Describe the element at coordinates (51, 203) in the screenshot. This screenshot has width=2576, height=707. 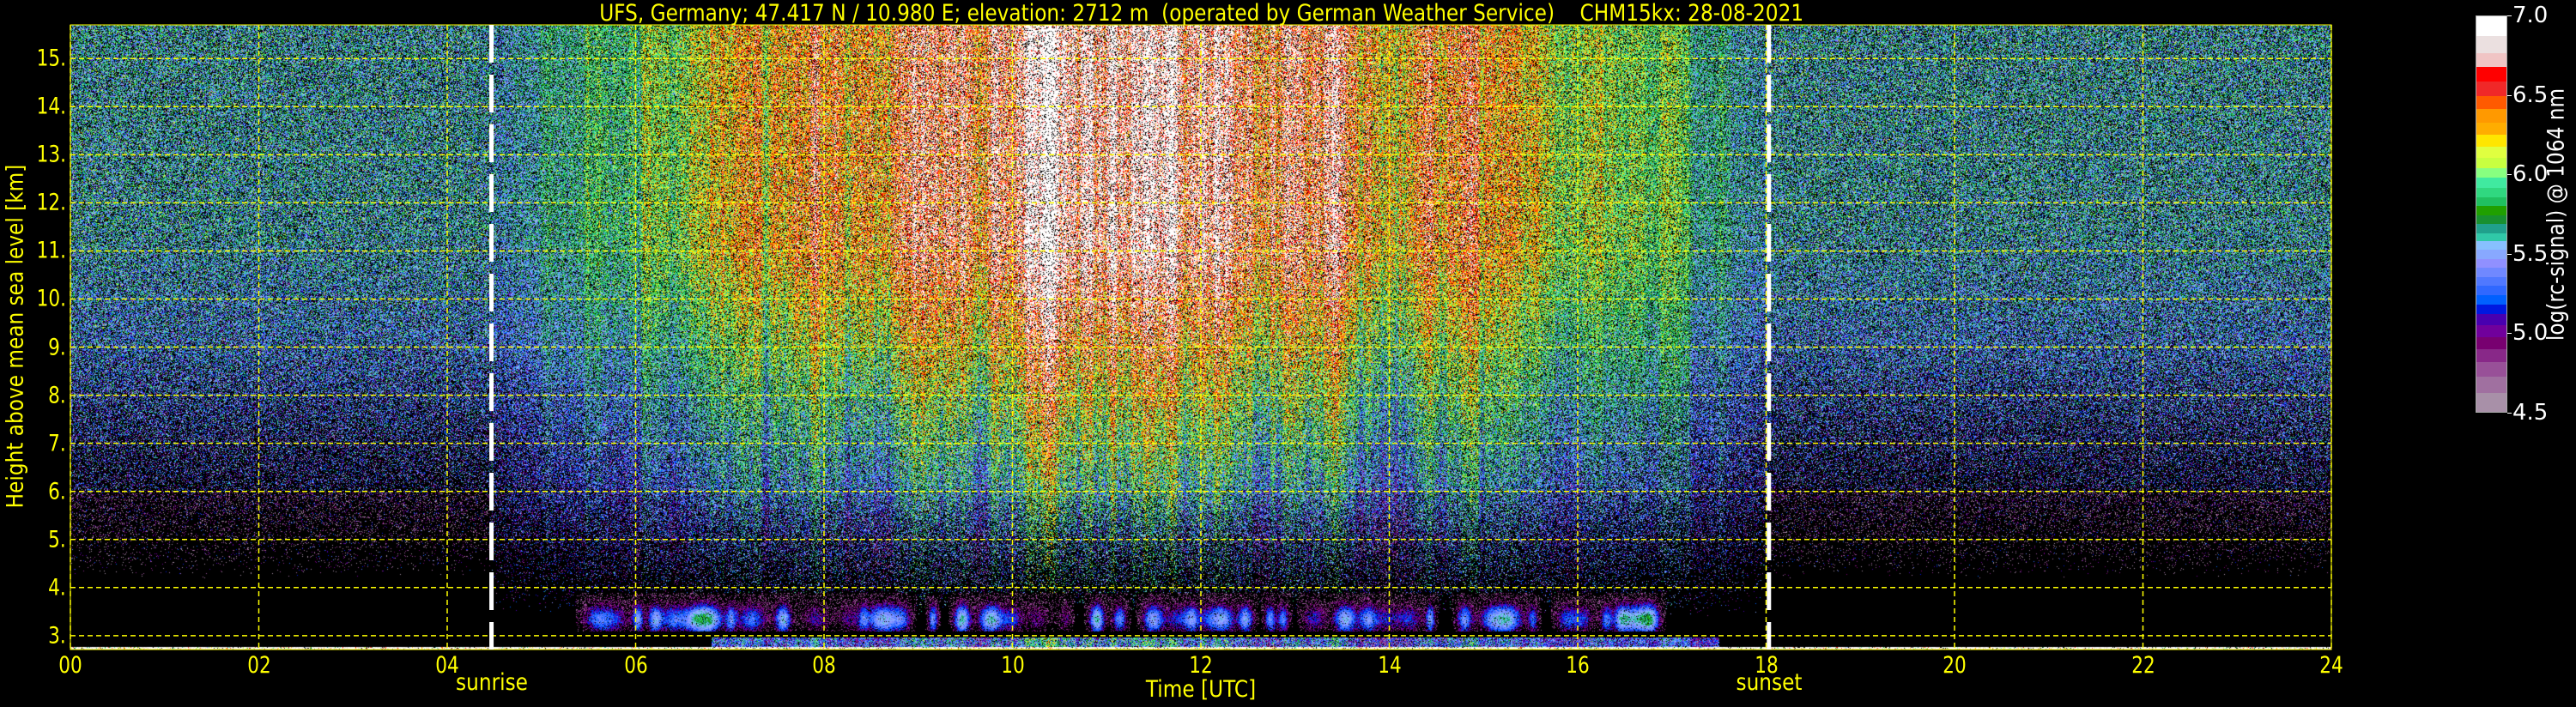
I see `y-tick-label: 12.` at that location.